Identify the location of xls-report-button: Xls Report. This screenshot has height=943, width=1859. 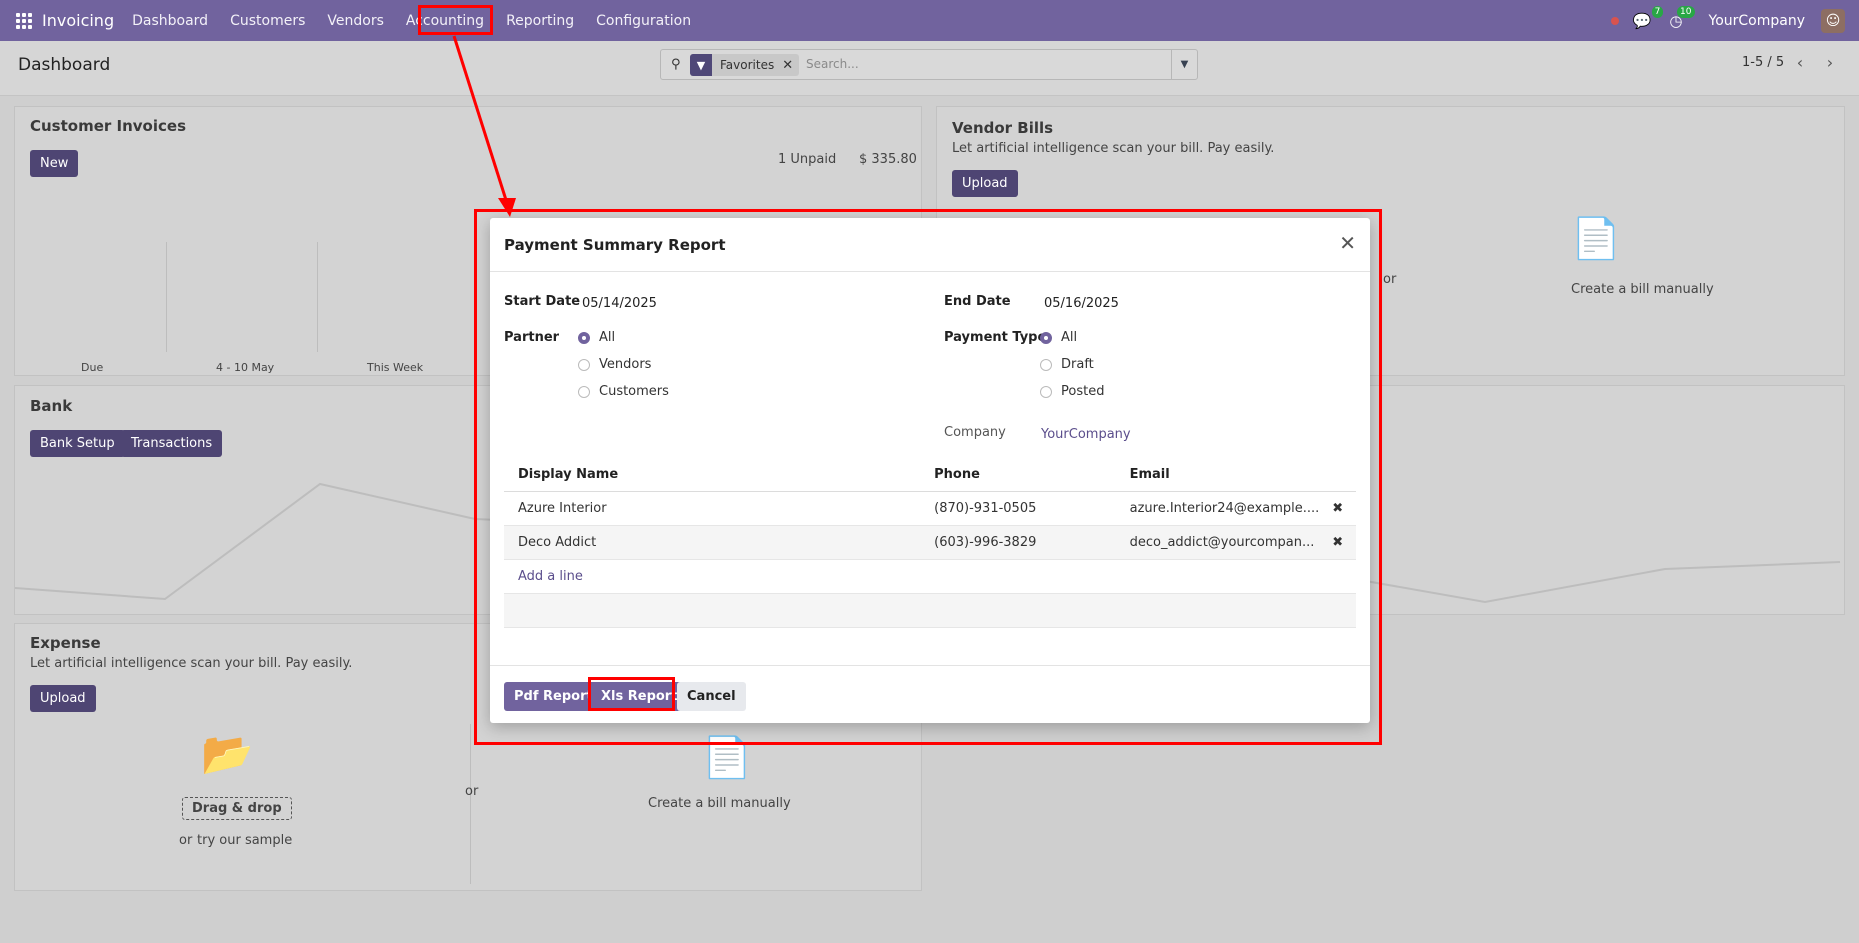
(639, 696).